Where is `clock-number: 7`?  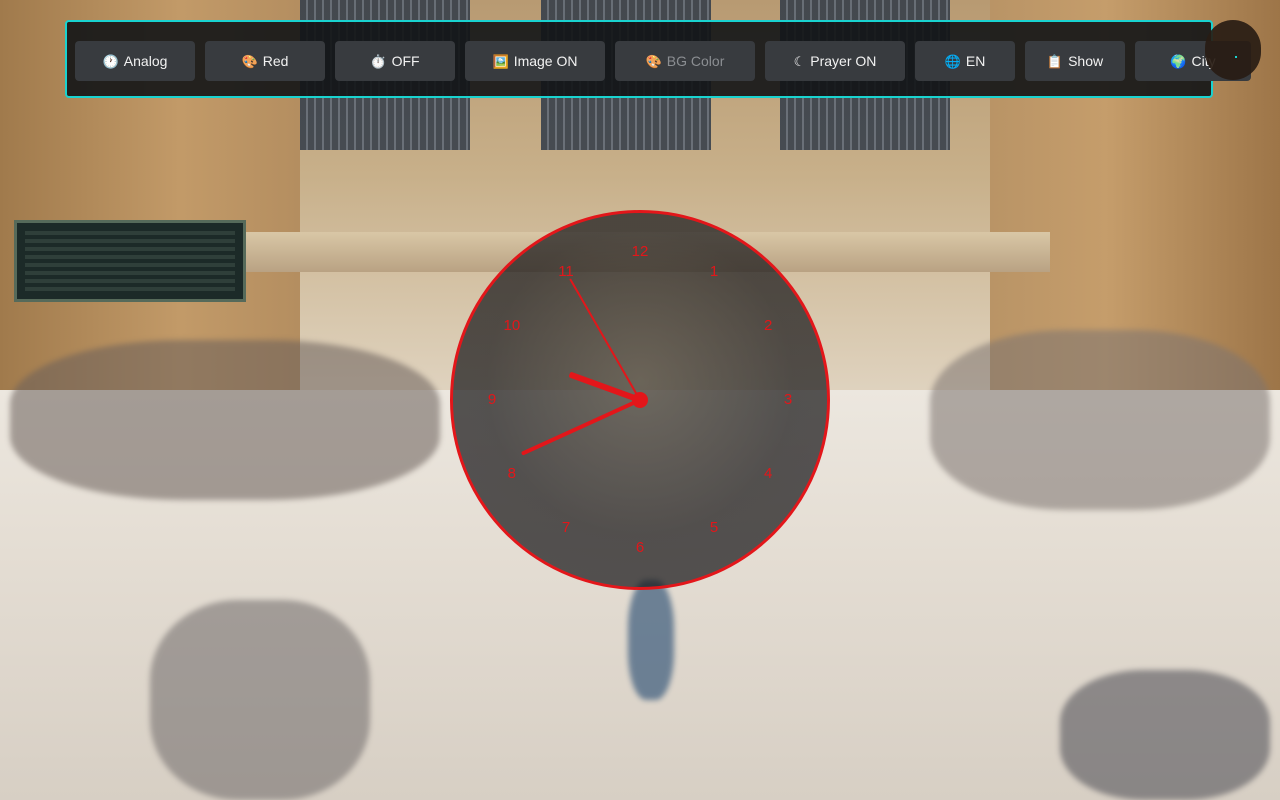
clock-number: 7 is located at coordinates (566, 528).